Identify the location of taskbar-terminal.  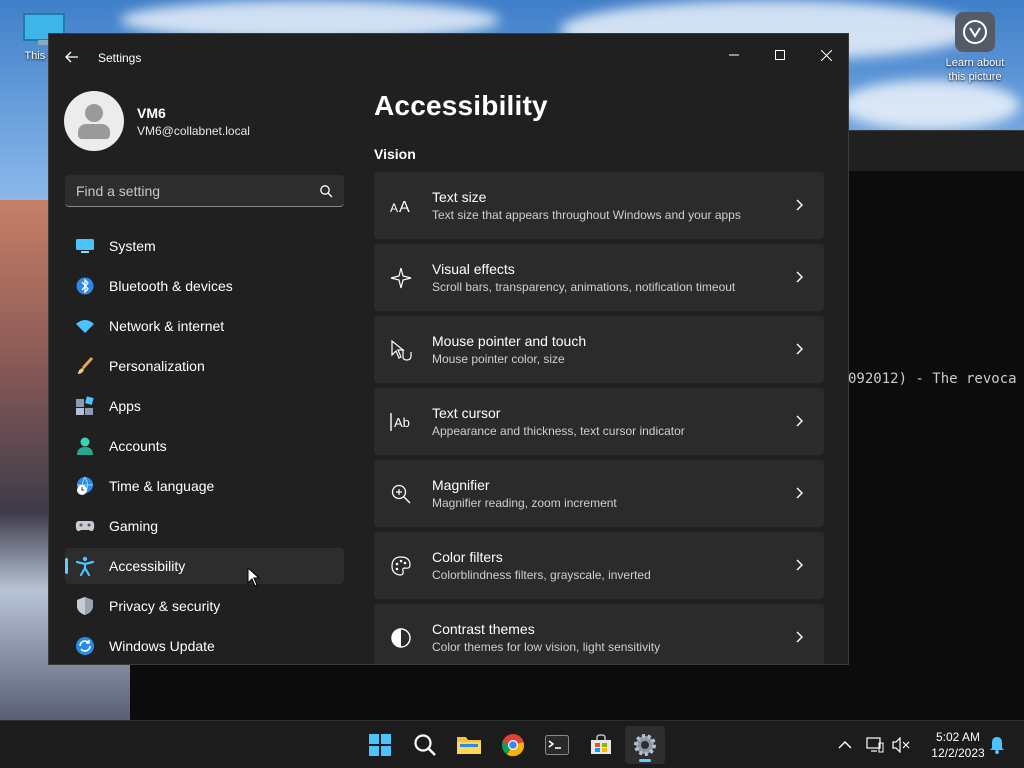
(557, 745).